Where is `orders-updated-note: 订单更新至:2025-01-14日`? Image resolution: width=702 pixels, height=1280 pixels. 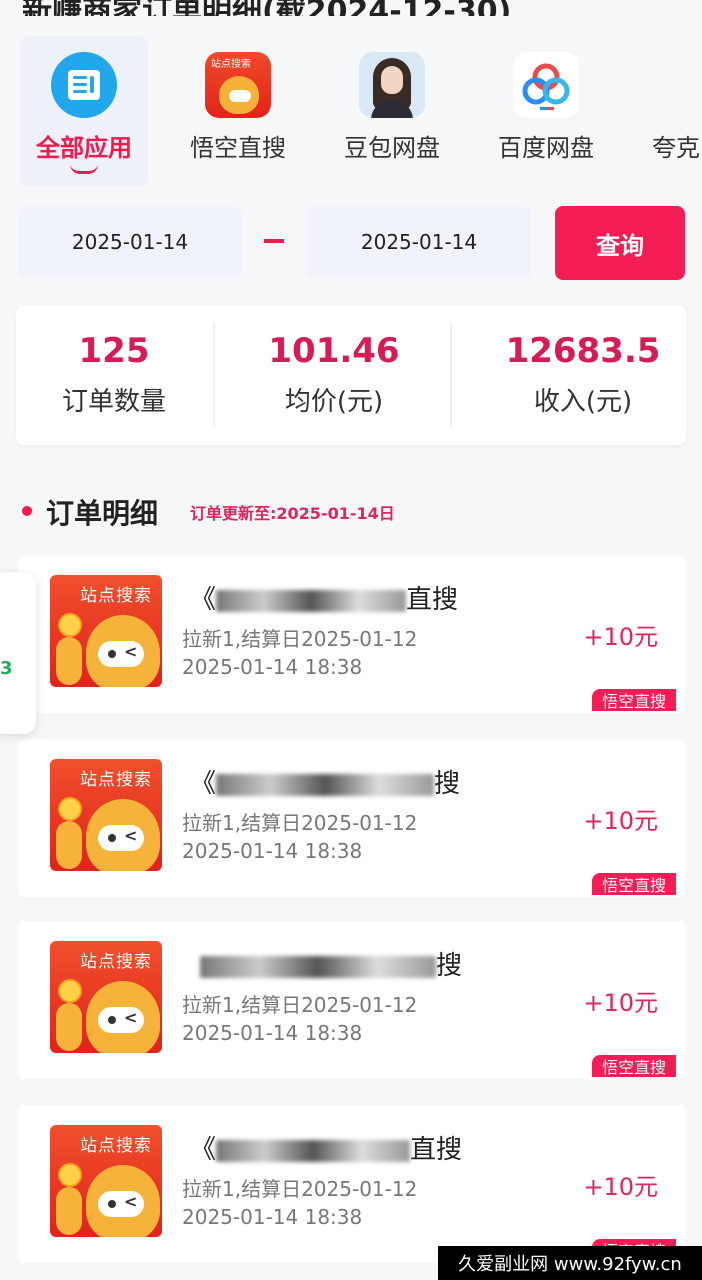
orders-updated-note: 订单更新至:2025-01-14日 is located at coordinates (292, 513).